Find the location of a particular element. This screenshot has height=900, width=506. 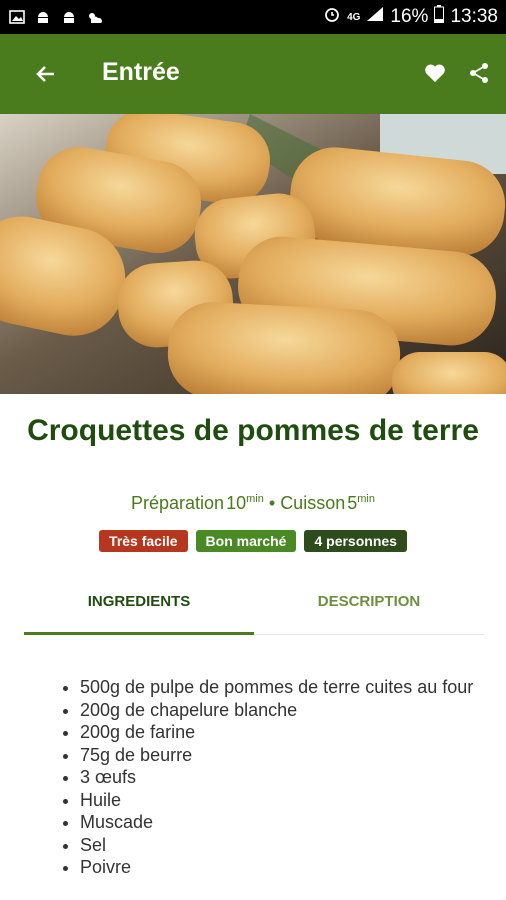

servings-badge: 4 personnes is located at coordinates (355, 541).